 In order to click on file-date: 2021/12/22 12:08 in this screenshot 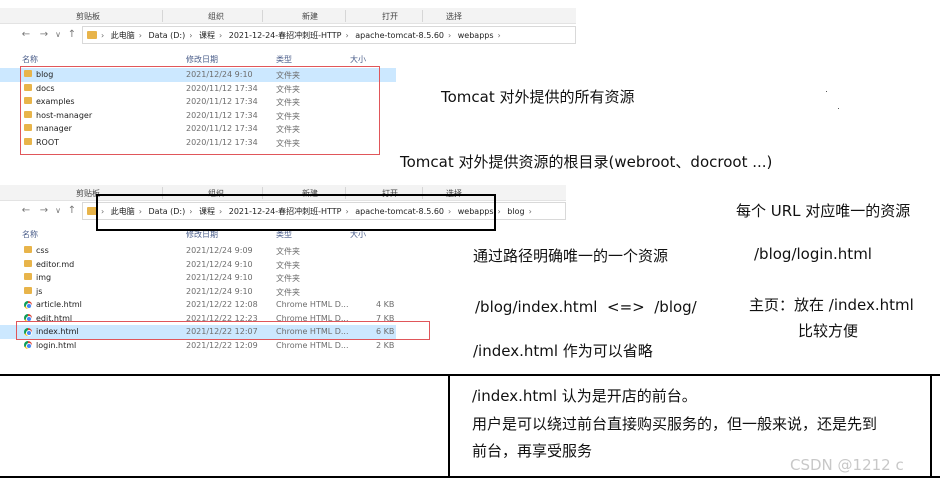, I will do `click(222, 304)`.